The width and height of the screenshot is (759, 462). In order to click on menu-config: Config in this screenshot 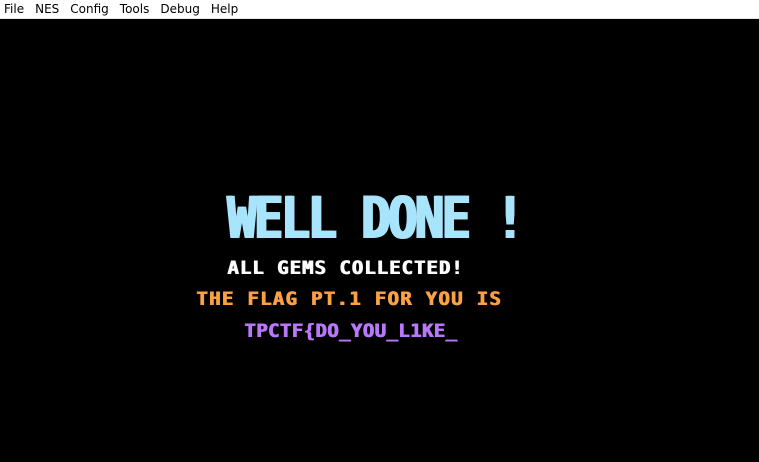, I will do `click(90, 9)`.